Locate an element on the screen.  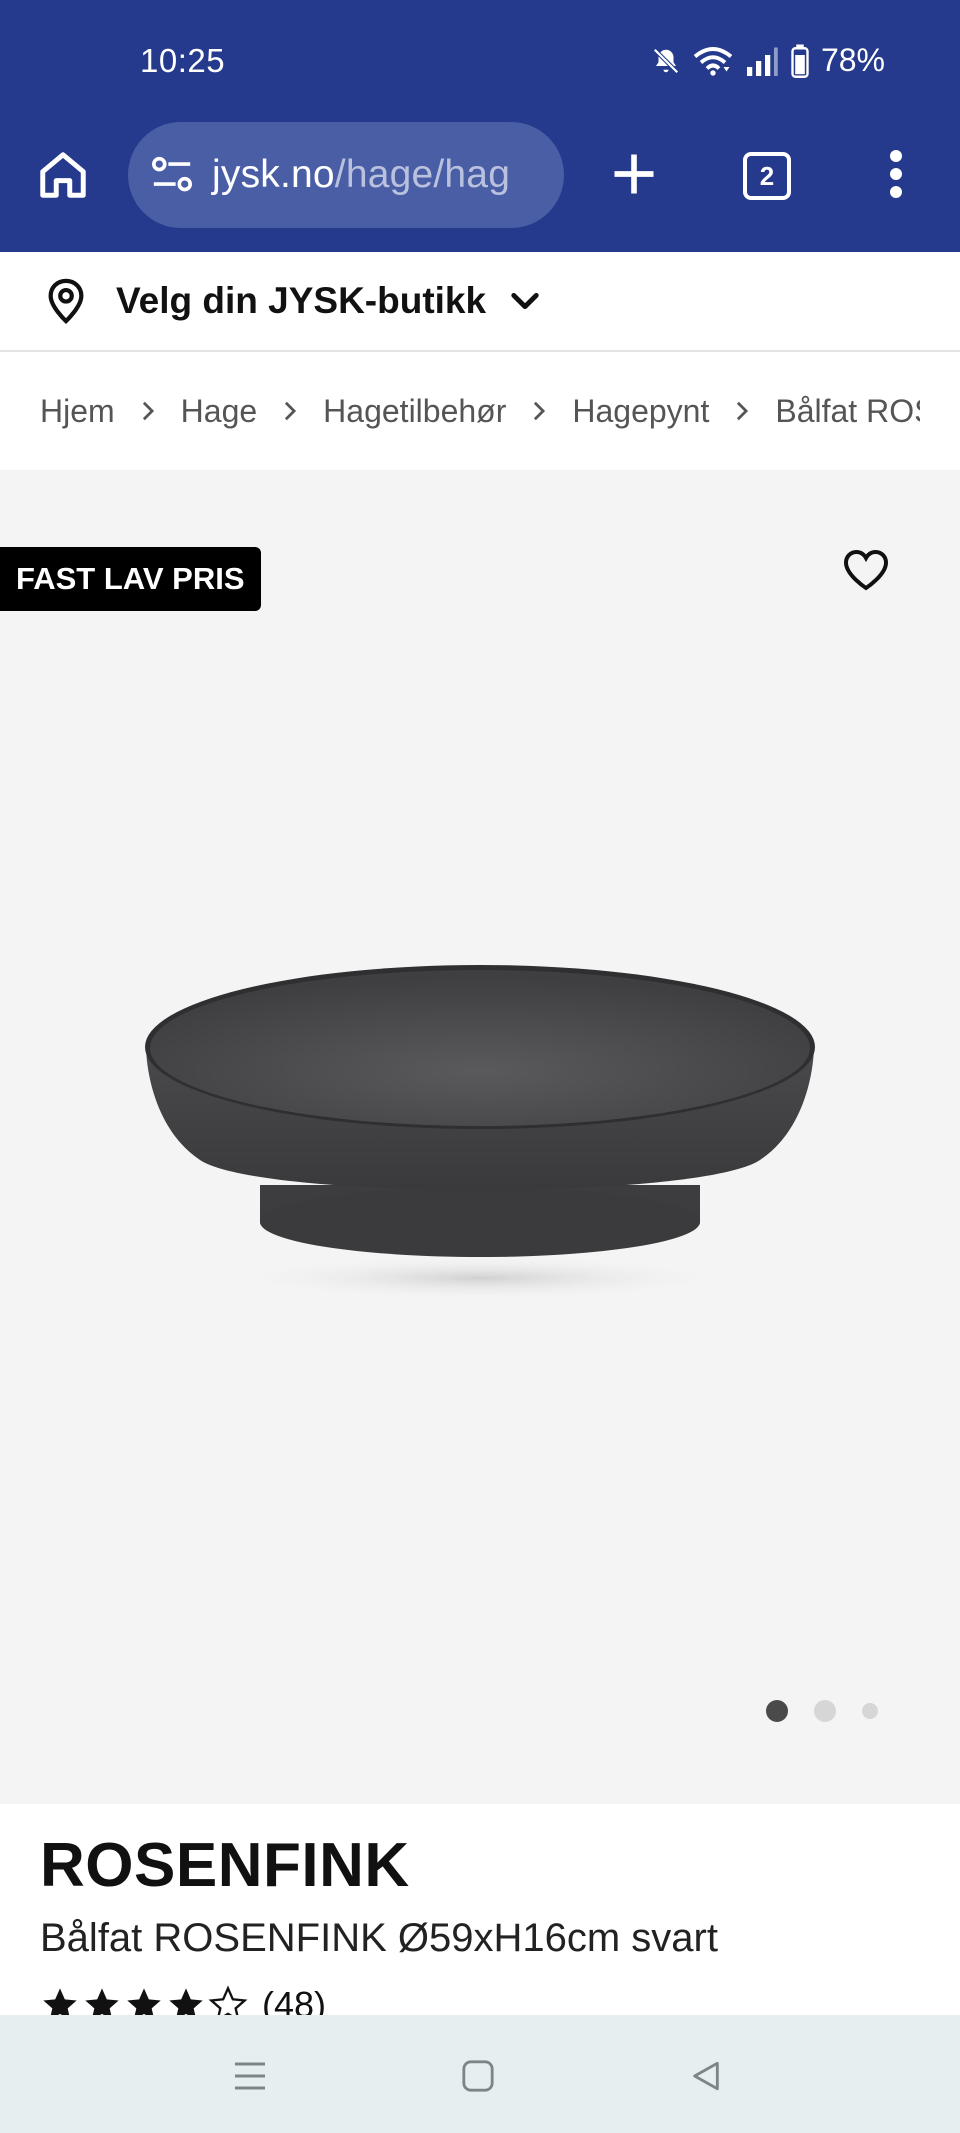
status-icons: 78% is located at coordinates (768, 60).